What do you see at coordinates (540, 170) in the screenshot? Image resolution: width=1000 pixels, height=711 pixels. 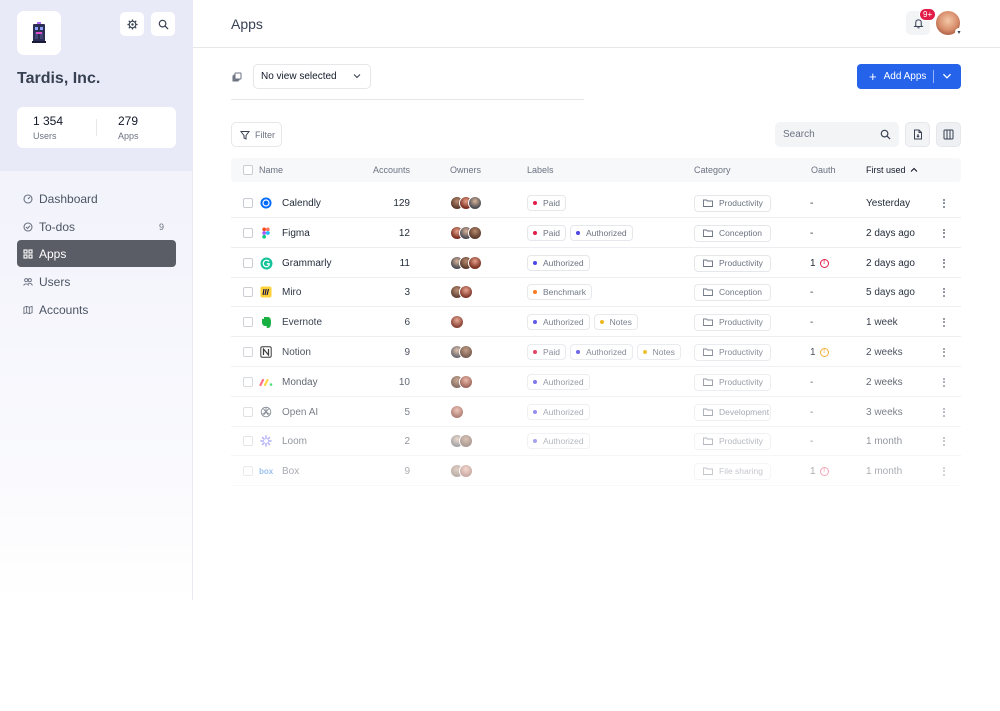 I see `column-header-labels: Labels` at bounding box center [540, 170].